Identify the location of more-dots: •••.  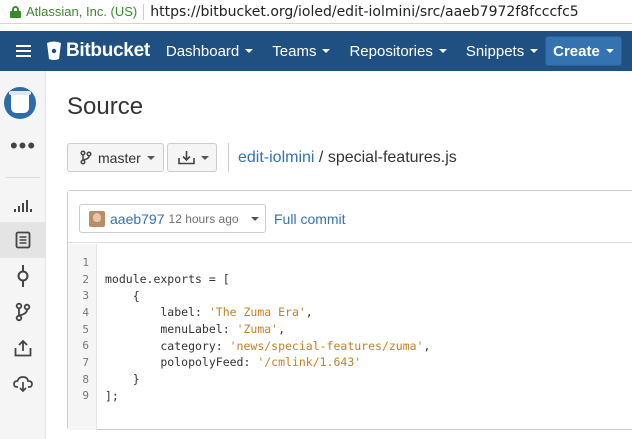
(23, 145).